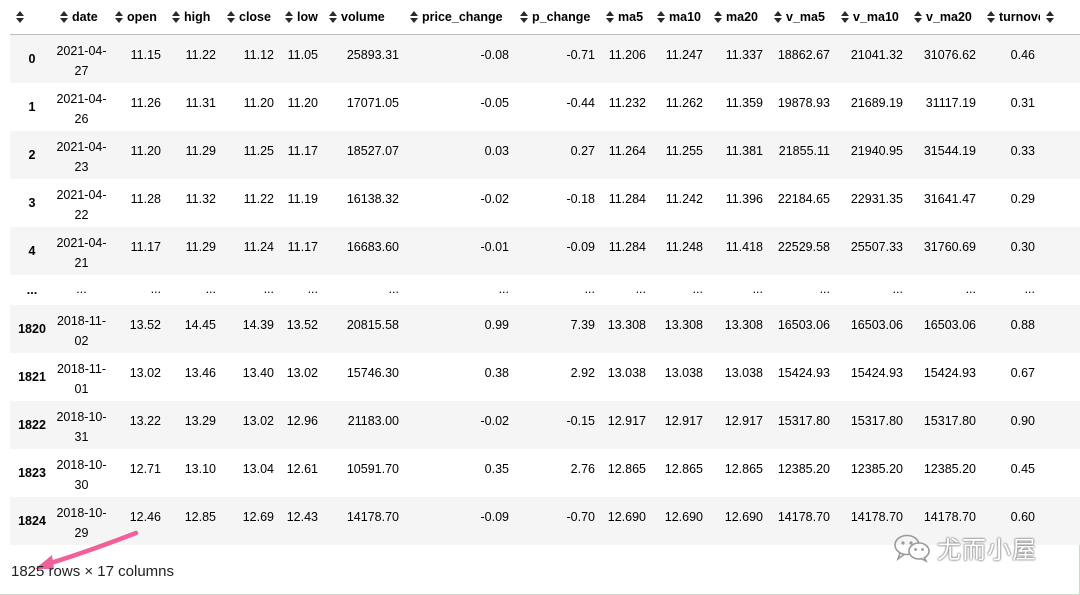 This screenshot has height=595, width=1080. I want to click on cell-v-ma10: 16503.06, so click(876, 324).